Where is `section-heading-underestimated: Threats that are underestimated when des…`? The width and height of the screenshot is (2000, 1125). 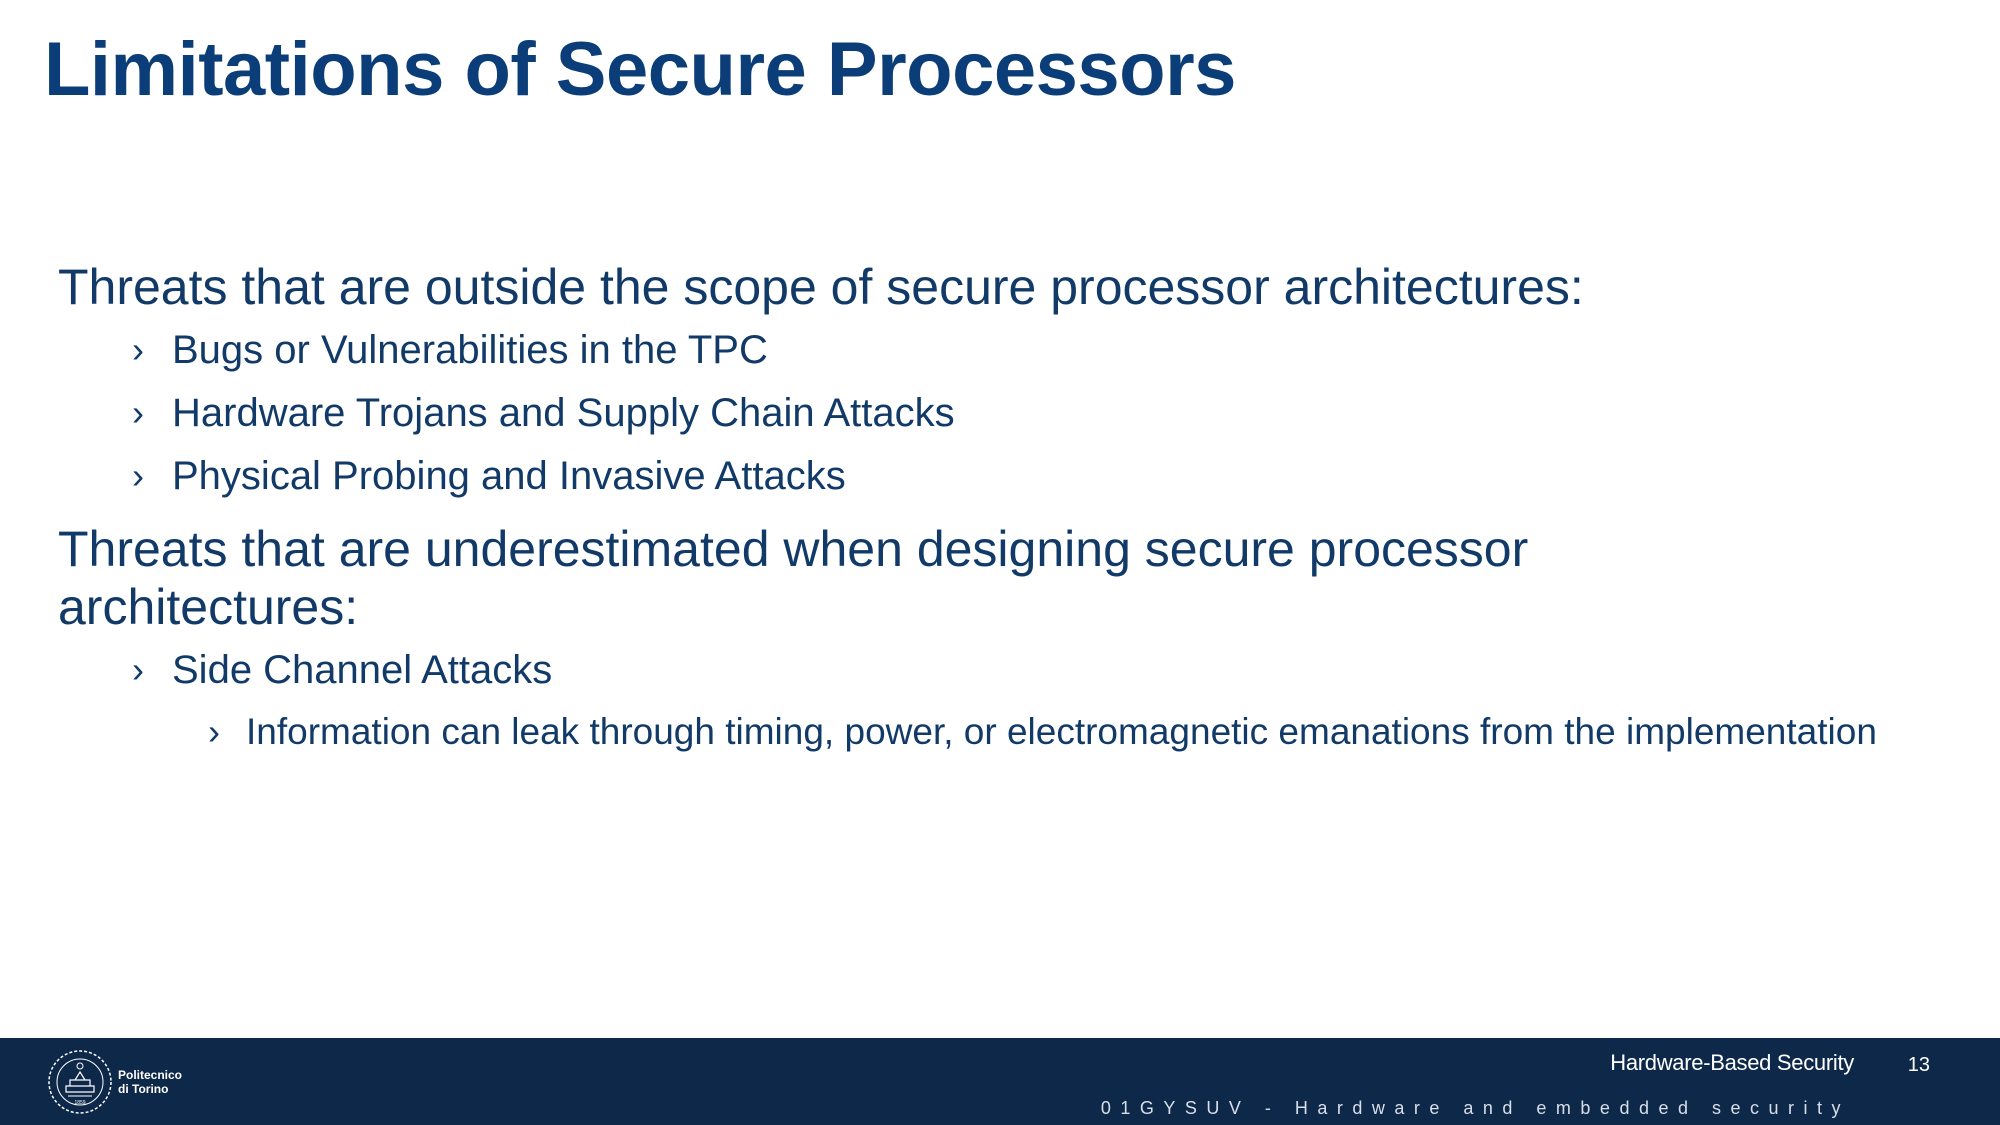
section-heading-underestimated: Threats that are underestimated when des… is located at coordinates (793, 578).